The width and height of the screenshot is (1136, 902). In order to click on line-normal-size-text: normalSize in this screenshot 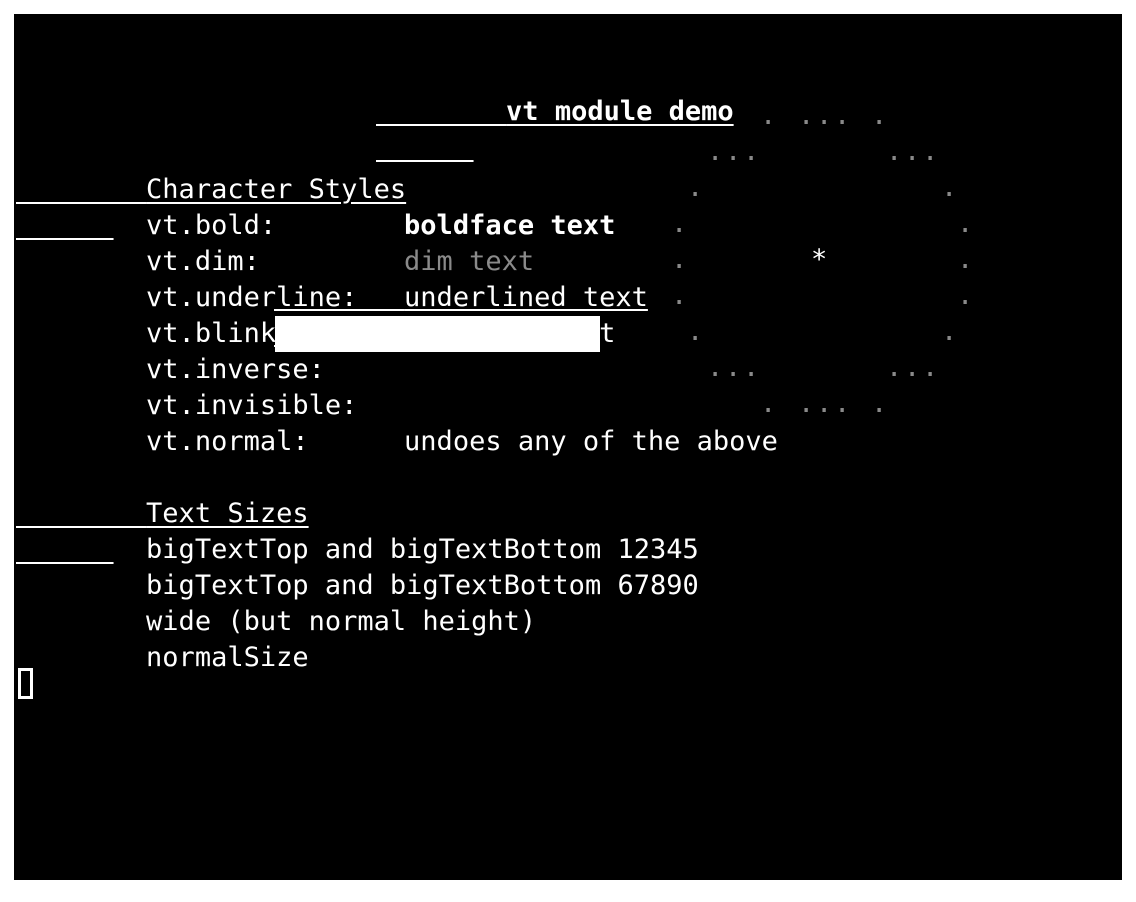, I will do `click(227, 657)`.